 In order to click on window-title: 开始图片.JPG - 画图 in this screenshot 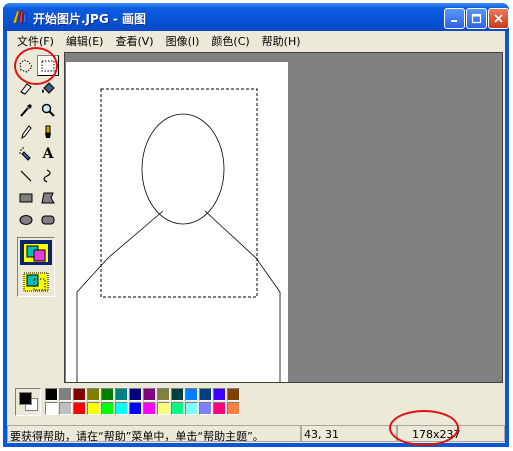, I will do `click(90, 19)`.